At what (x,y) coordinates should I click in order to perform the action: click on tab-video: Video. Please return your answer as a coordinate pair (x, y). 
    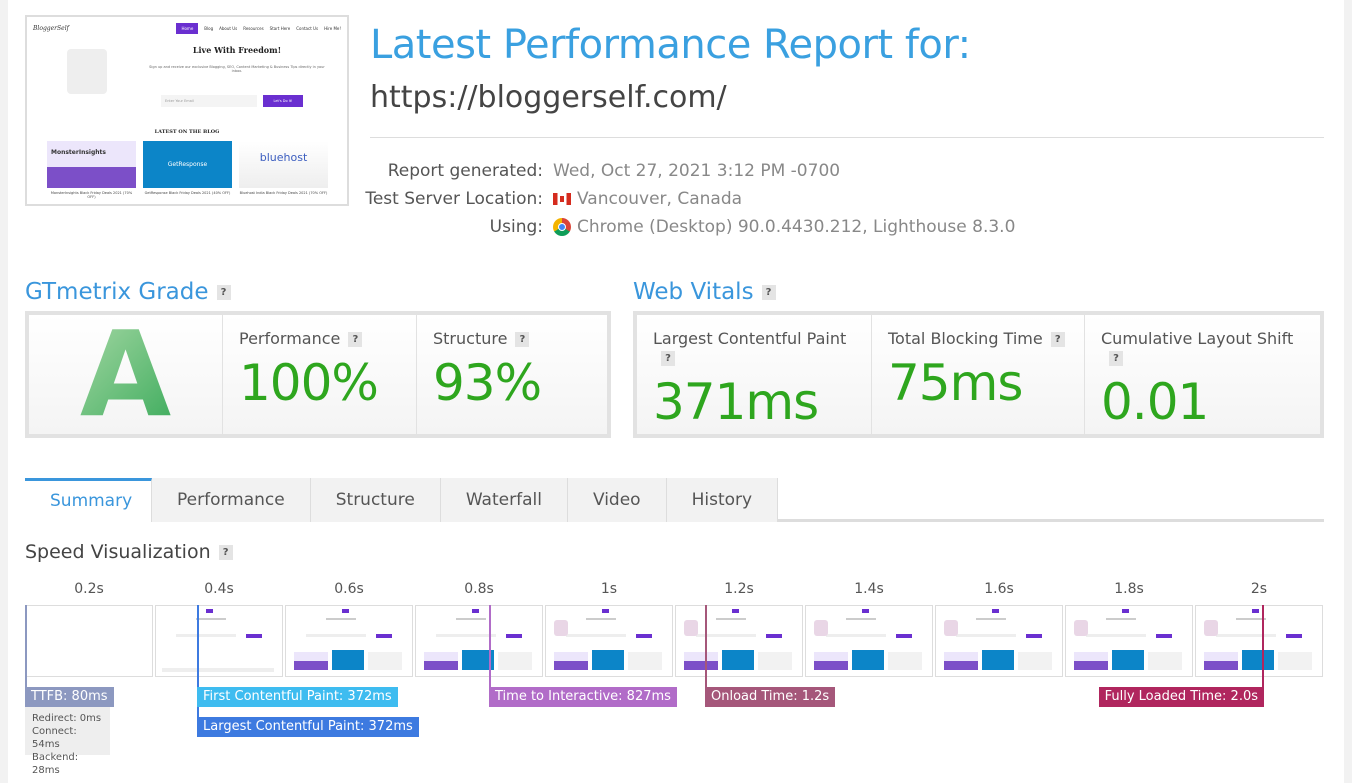
    Looking at the image, I should click on (617, 500).